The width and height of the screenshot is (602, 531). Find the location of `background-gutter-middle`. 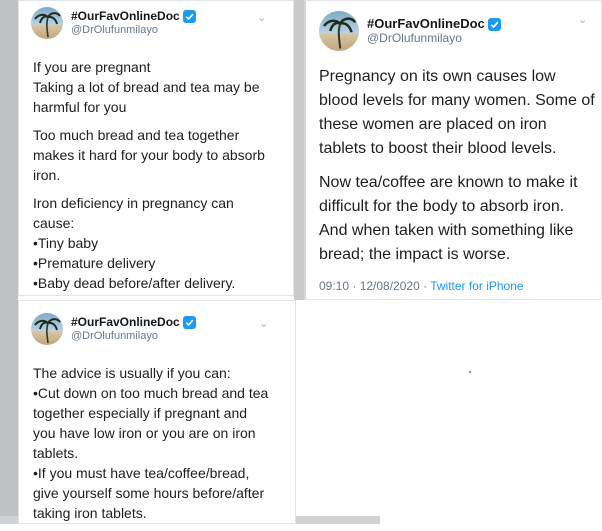

background-gutter-middle is located at coordinates (299, 150).